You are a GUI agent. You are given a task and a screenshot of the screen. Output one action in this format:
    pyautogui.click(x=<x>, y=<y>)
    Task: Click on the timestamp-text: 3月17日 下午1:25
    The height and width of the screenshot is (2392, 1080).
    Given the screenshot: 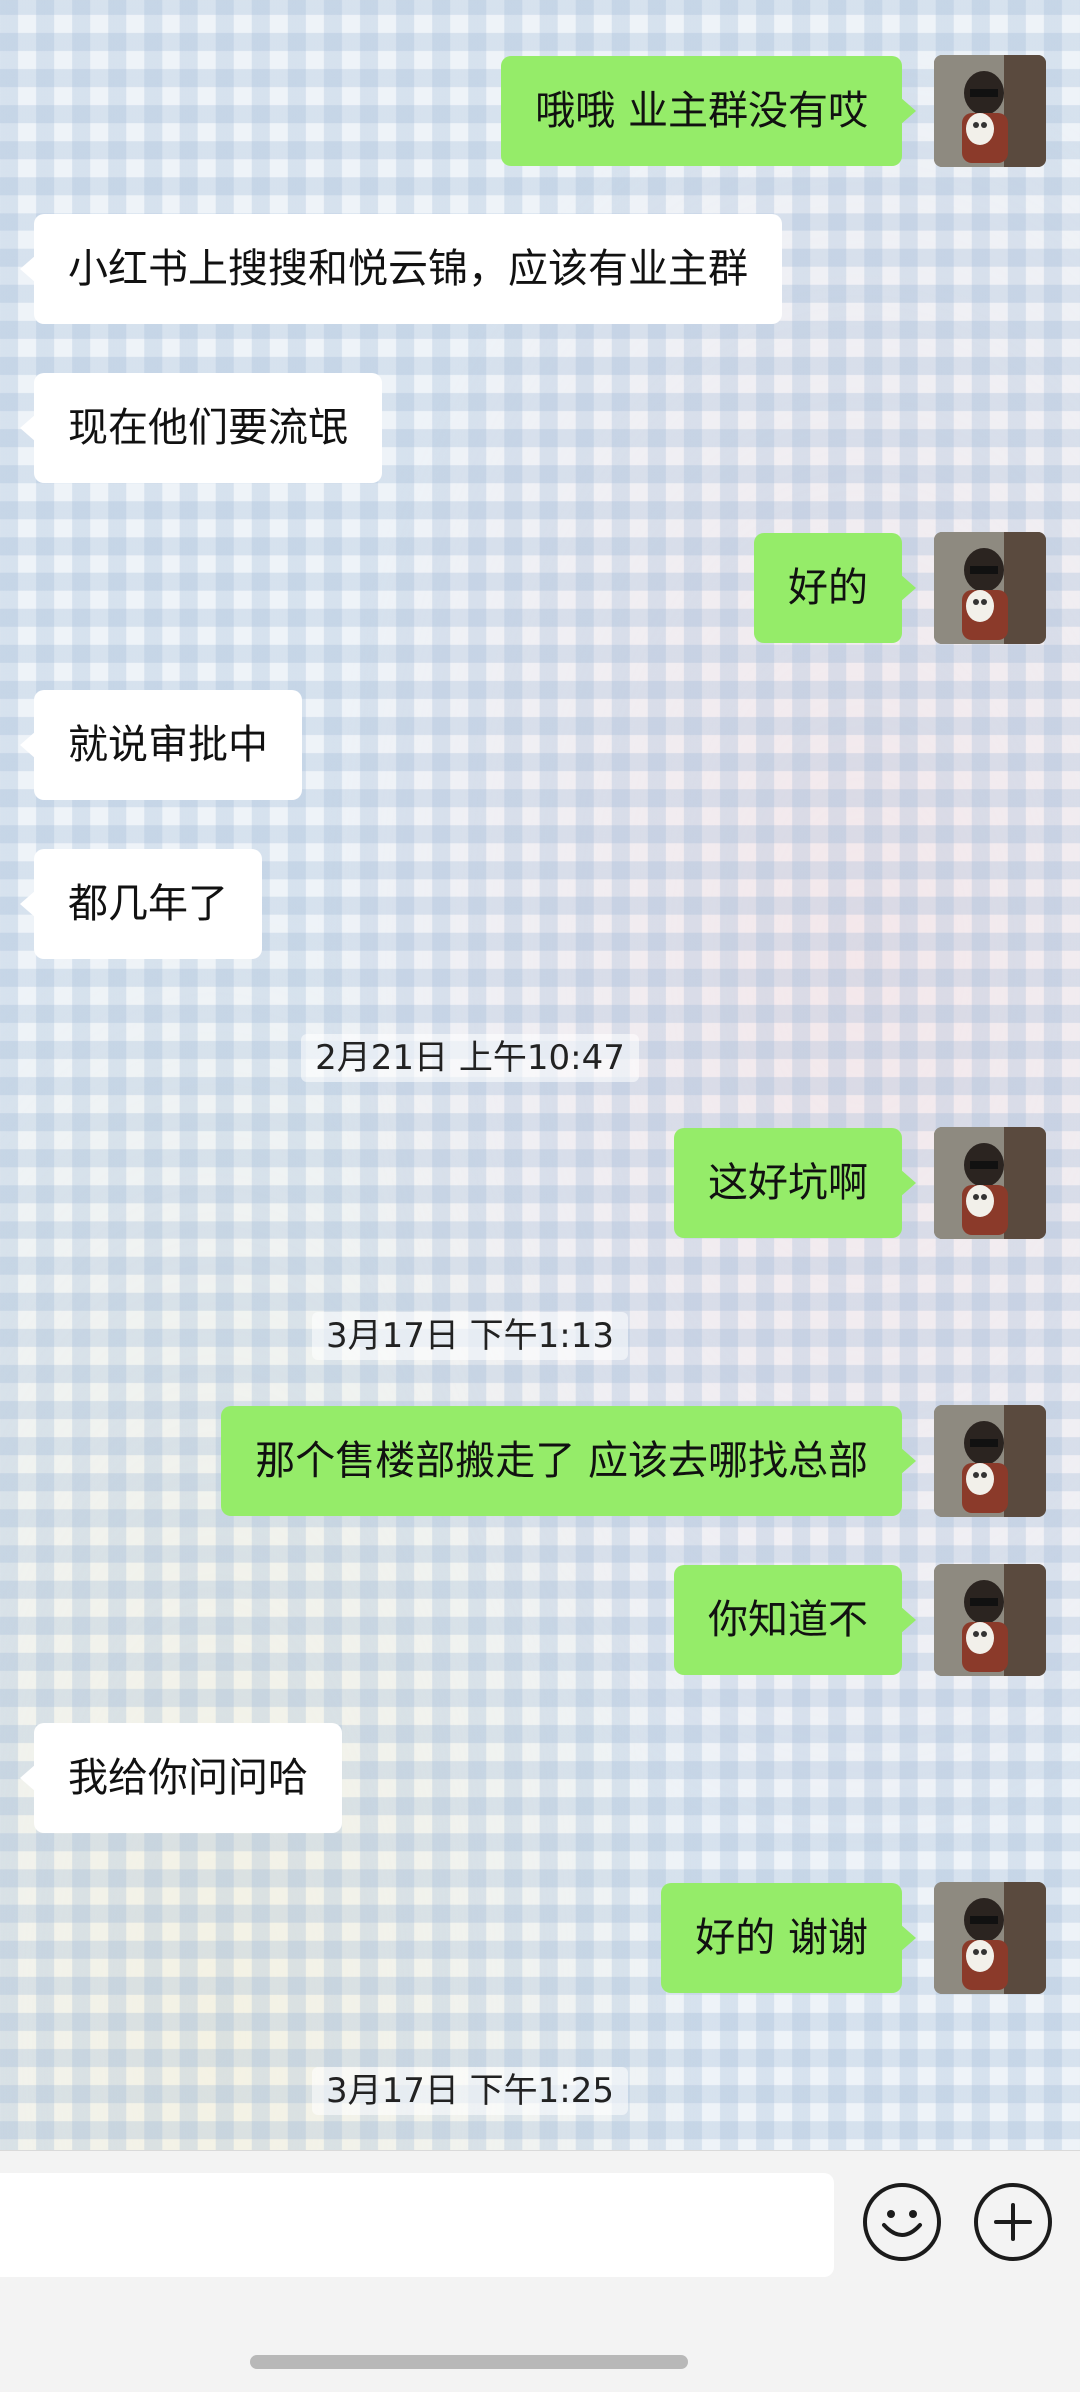 What is the action you would take?
    pyautogui.click(x=470, y=2091)
    